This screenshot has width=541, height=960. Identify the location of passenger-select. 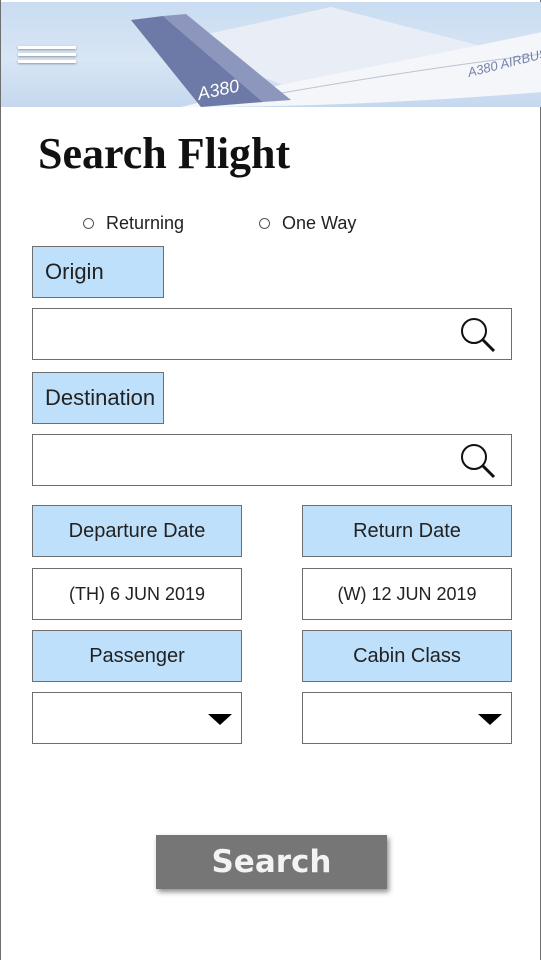
(137, 718).